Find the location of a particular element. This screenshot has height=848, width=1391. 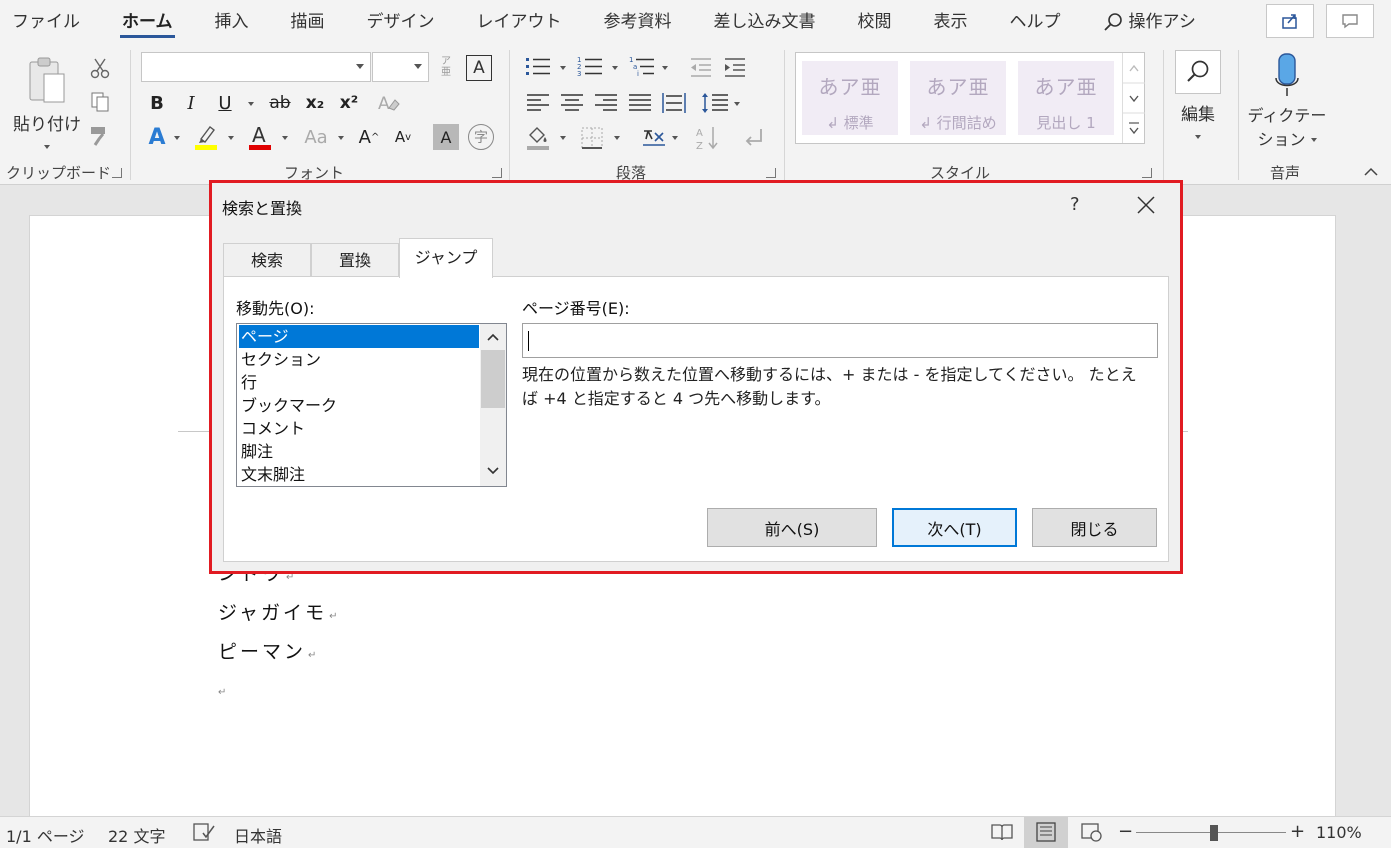

align-left-button is located at coordinates (538, 103).